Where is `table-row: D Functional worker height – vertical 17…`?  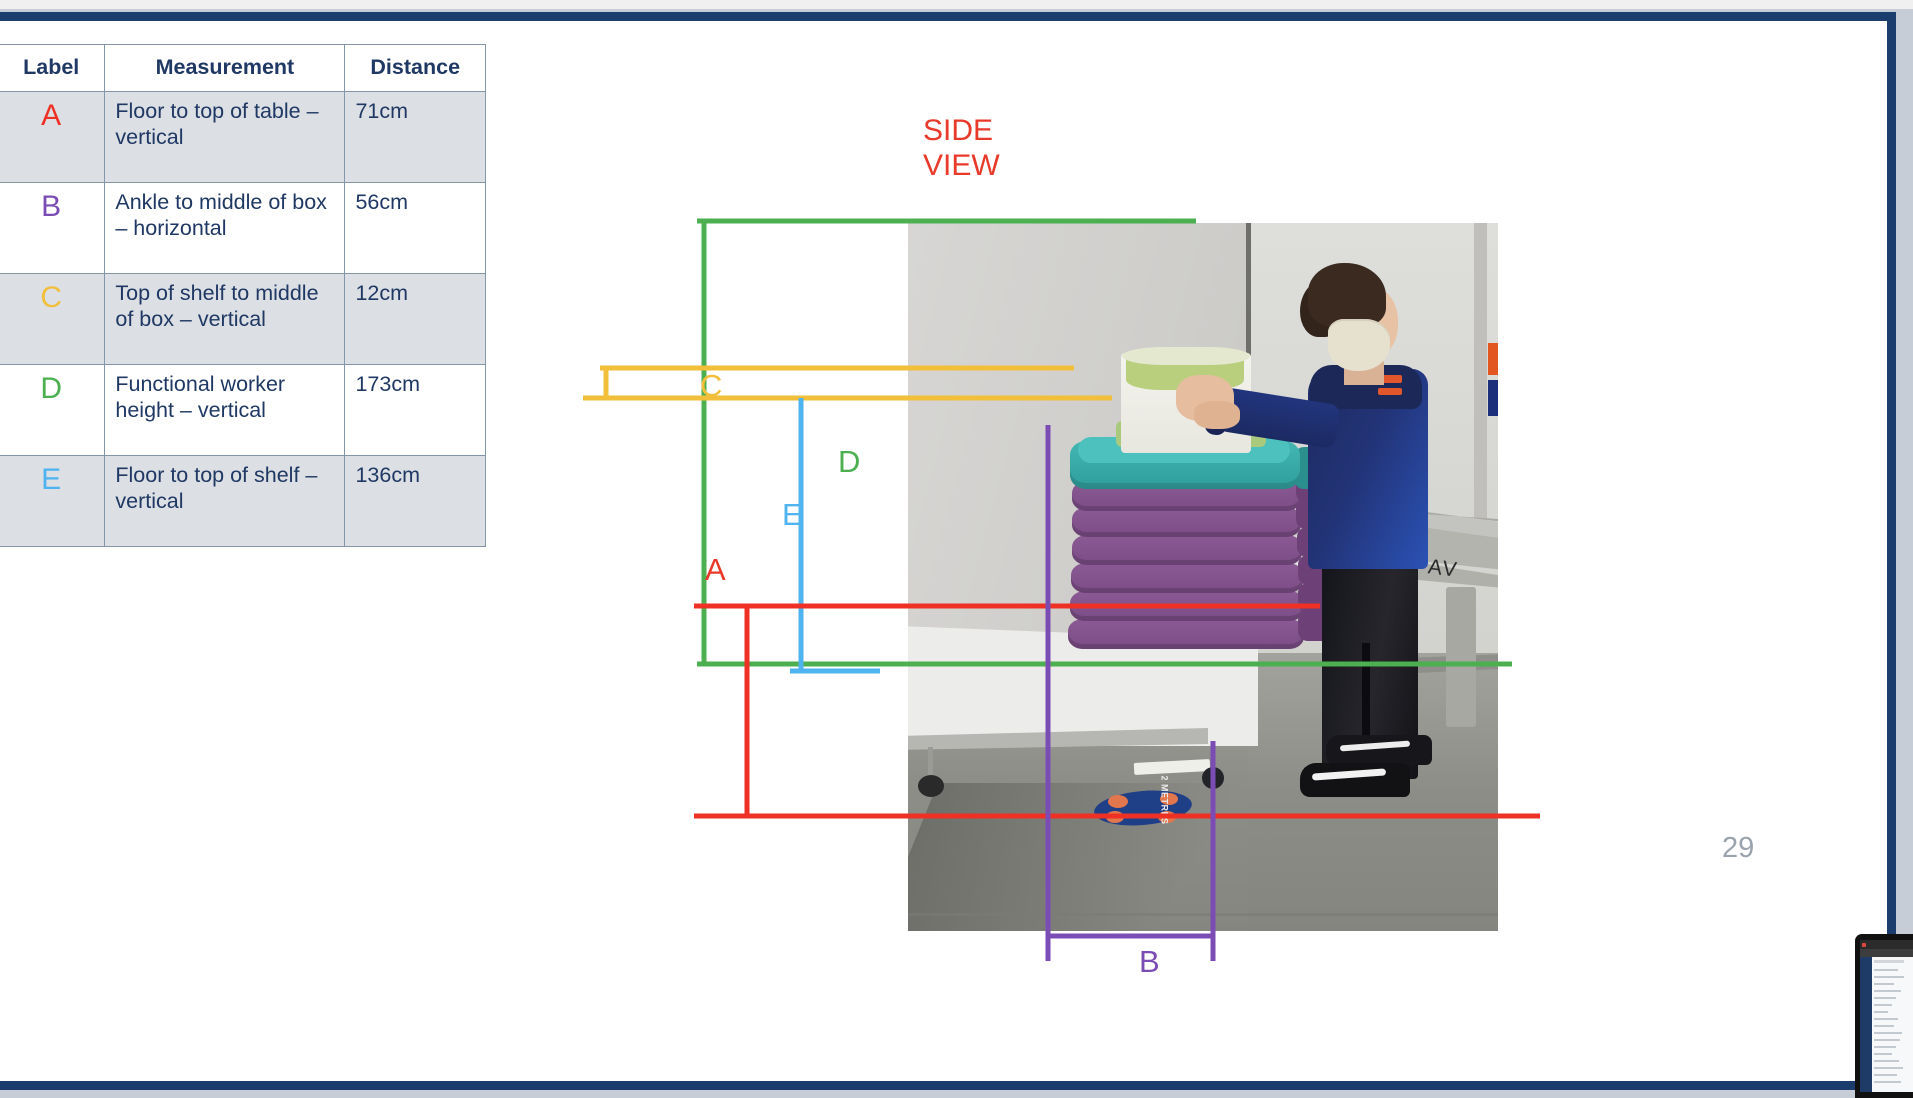 table-row: D Functional worker height – vertical 17… is located at coordinates (243, 409).